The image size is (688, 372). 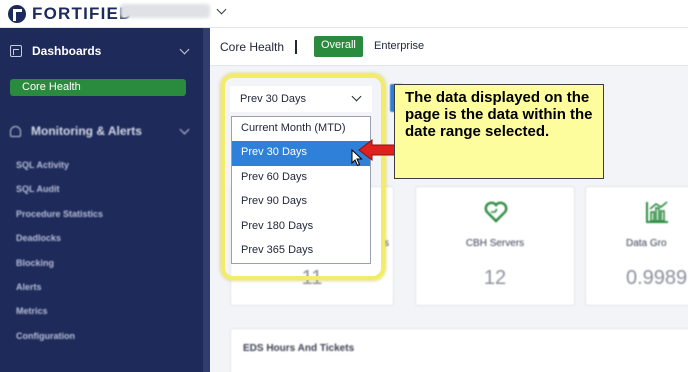 I want to click on sidebar-item-sql-audit: SQL Audit, so click(x=101, y=196).